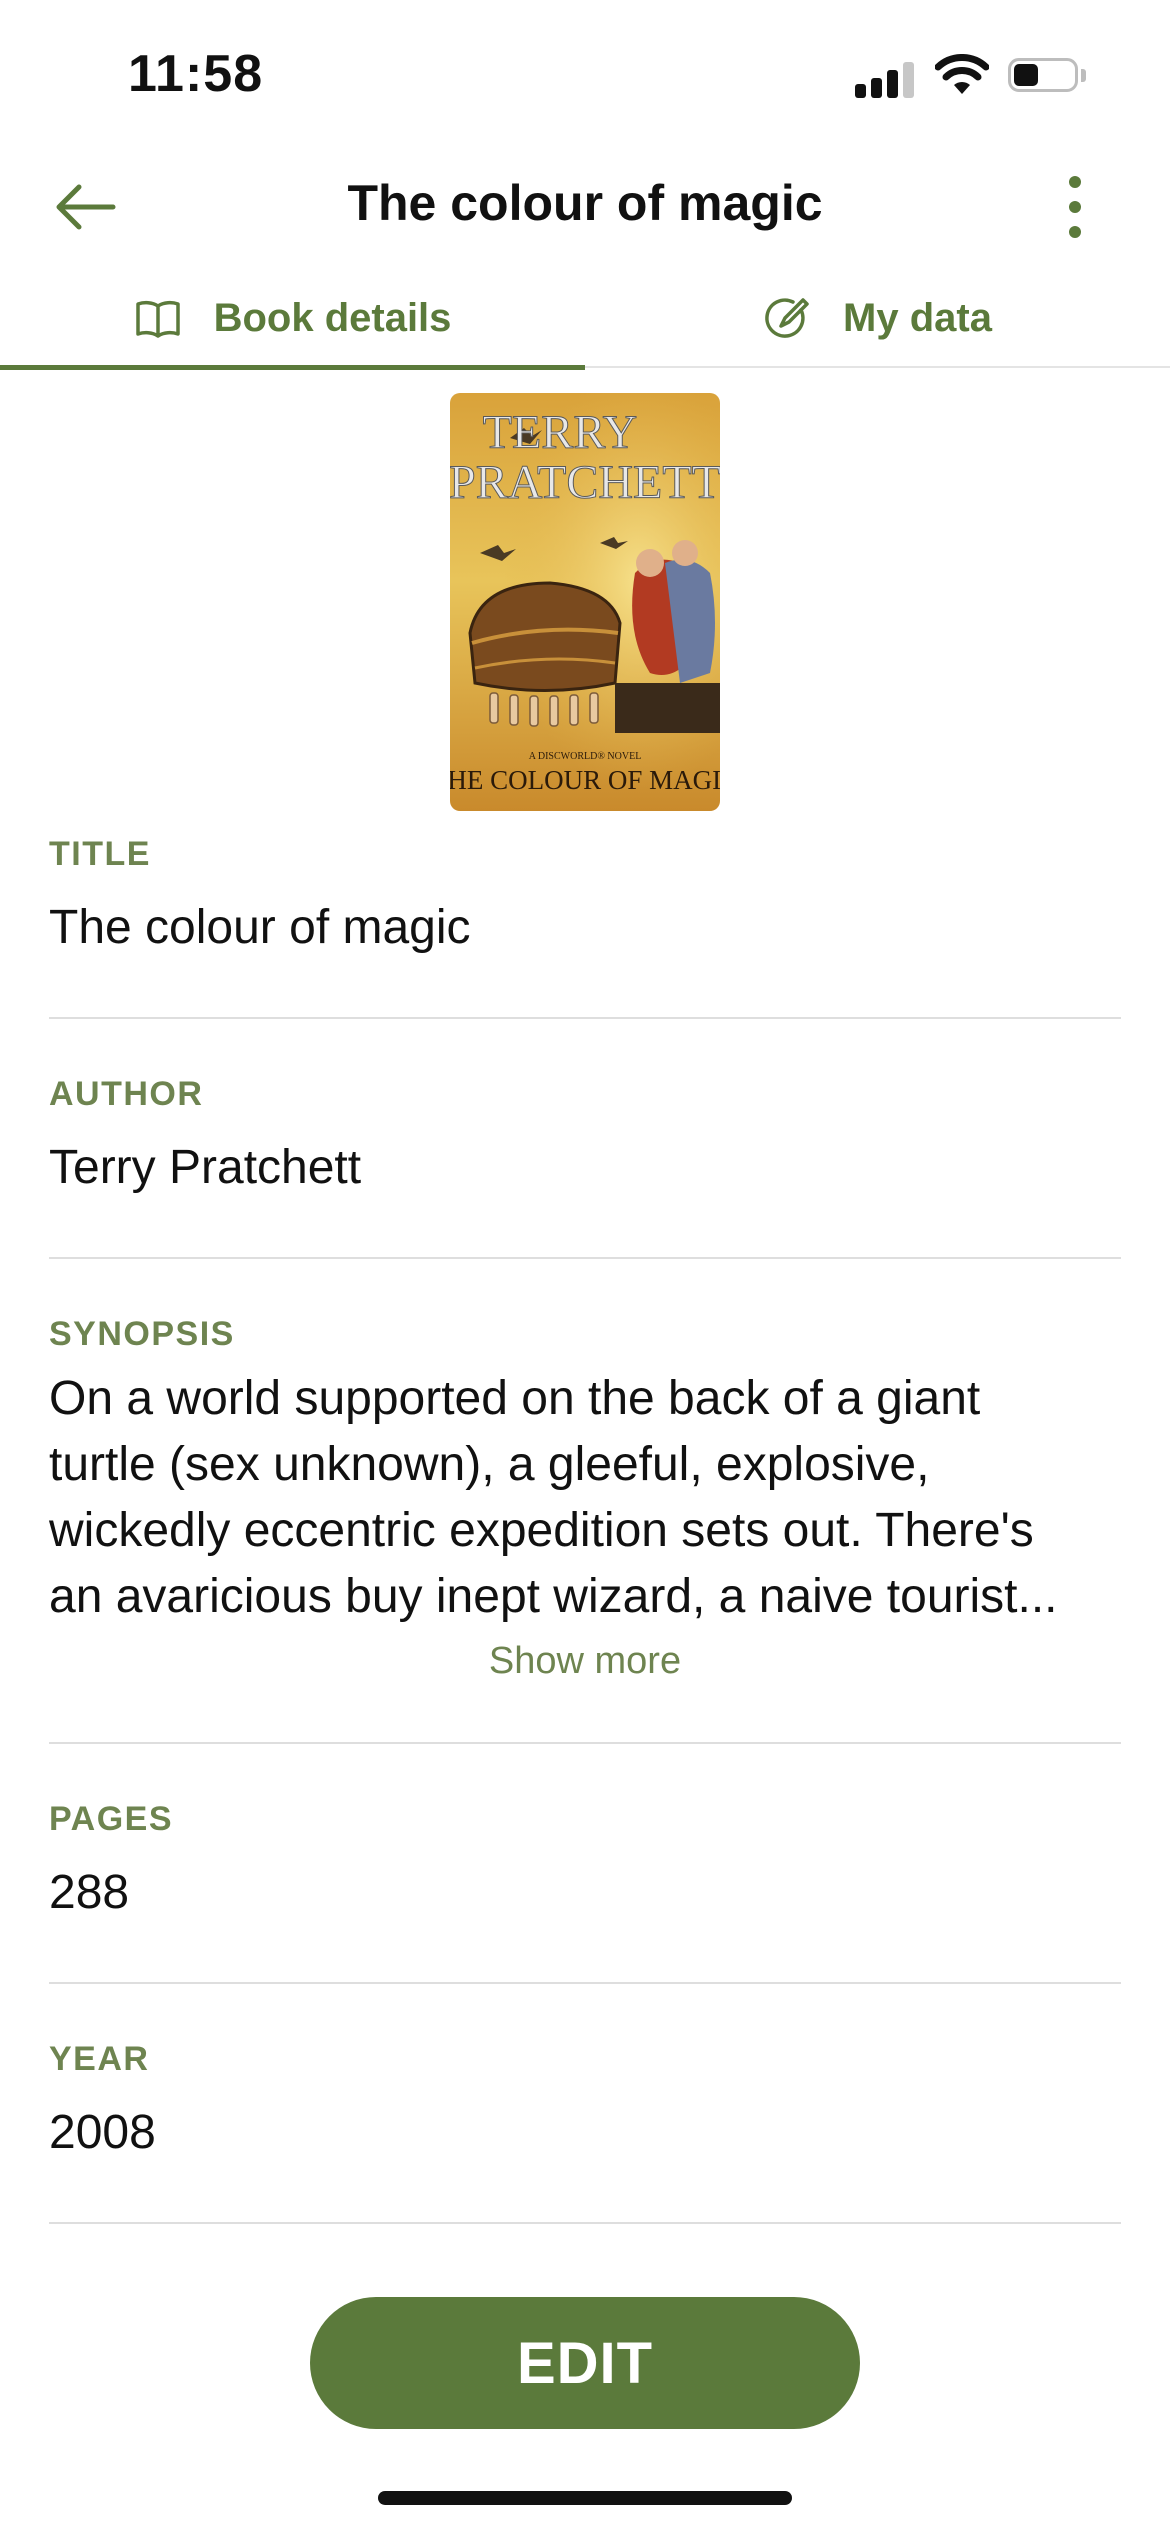 This screenshot has width=1170, height=2532. What do you see at coordinates (126, 1094) in the screenshot?
I see `author-label: AUTHOR` at bounding box center [126, 1094].